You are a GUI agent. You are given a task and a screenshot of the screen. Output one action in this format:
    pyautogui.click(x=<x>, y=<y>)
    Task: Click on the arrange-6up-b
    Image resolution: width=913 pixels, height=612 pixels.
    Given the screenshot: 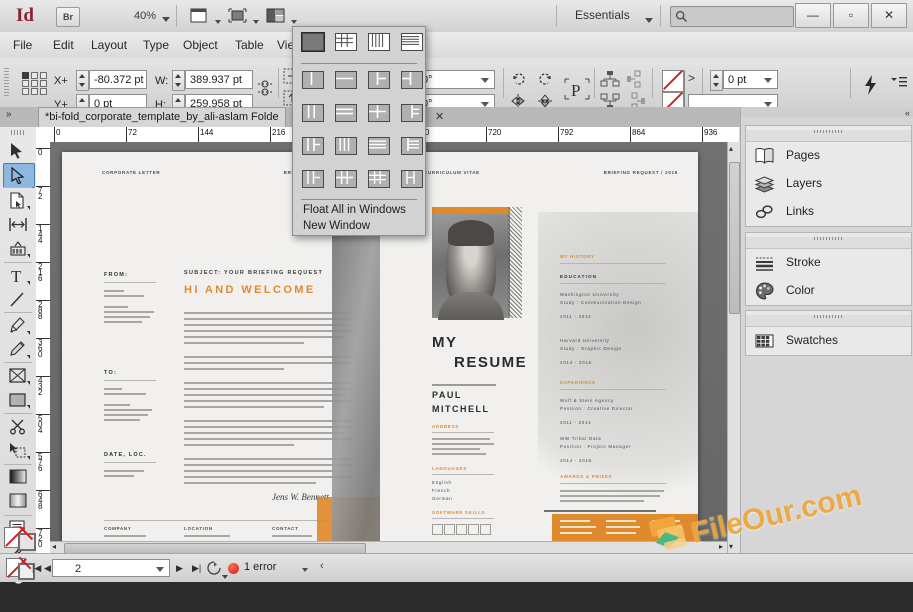 What is the action you would take?
    pyautogui.click(x=345, y=179)
    